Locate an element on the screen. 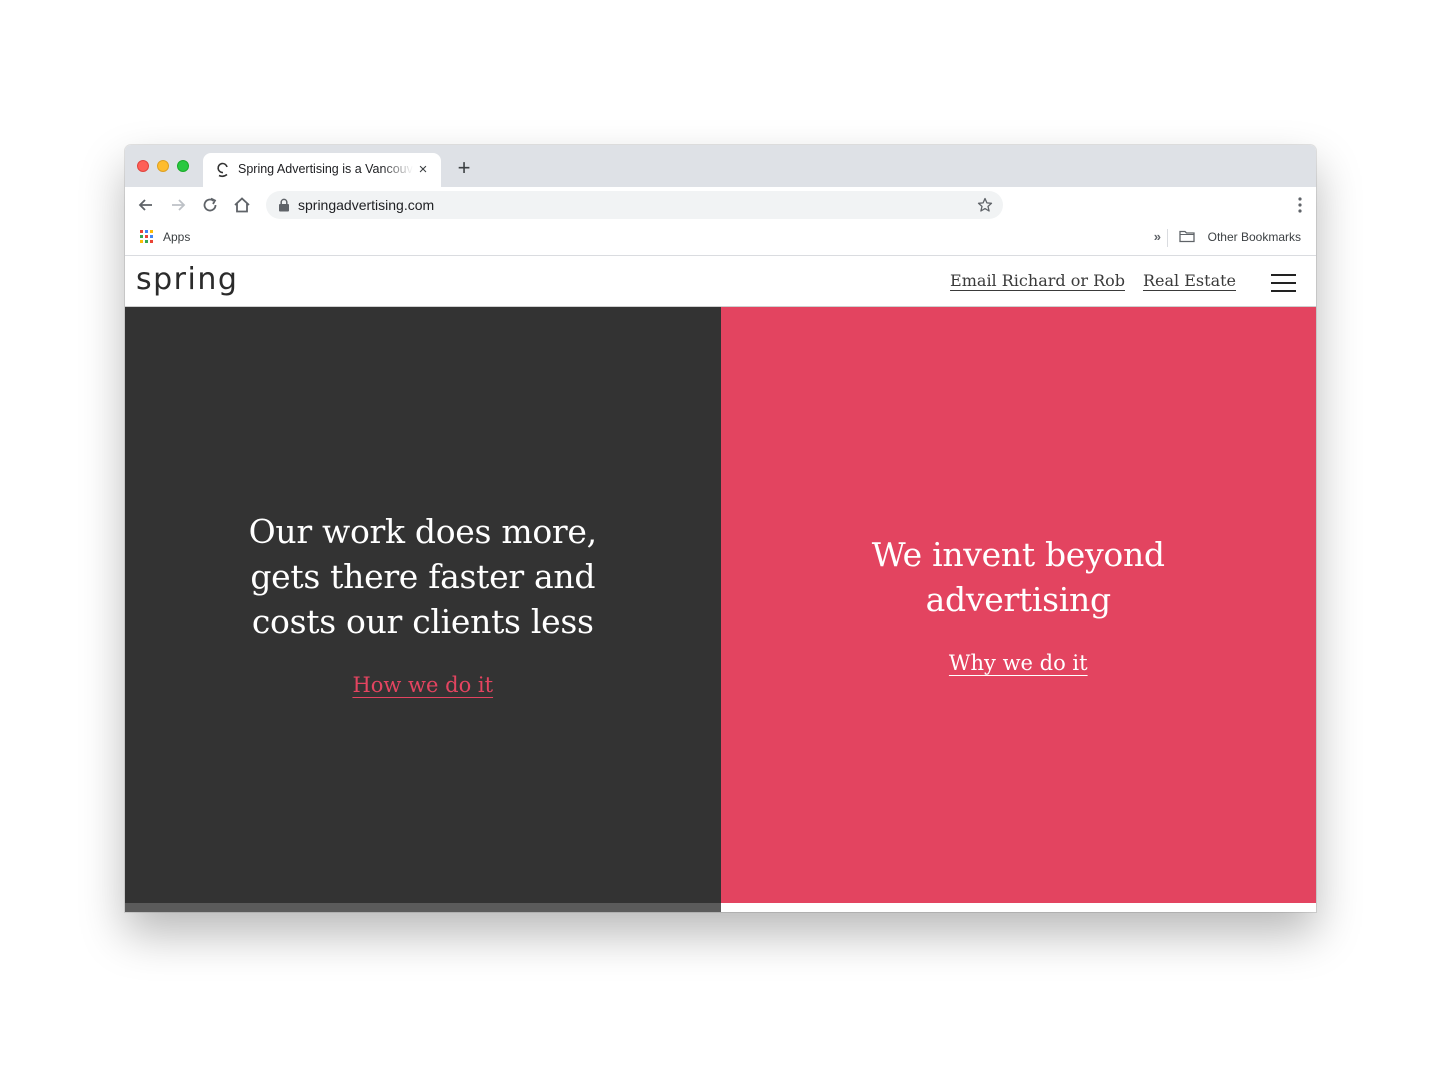 This screenshot has height=1070, width=1431. chevron-double-right-icon: » is located at coordinates (1157, 236).